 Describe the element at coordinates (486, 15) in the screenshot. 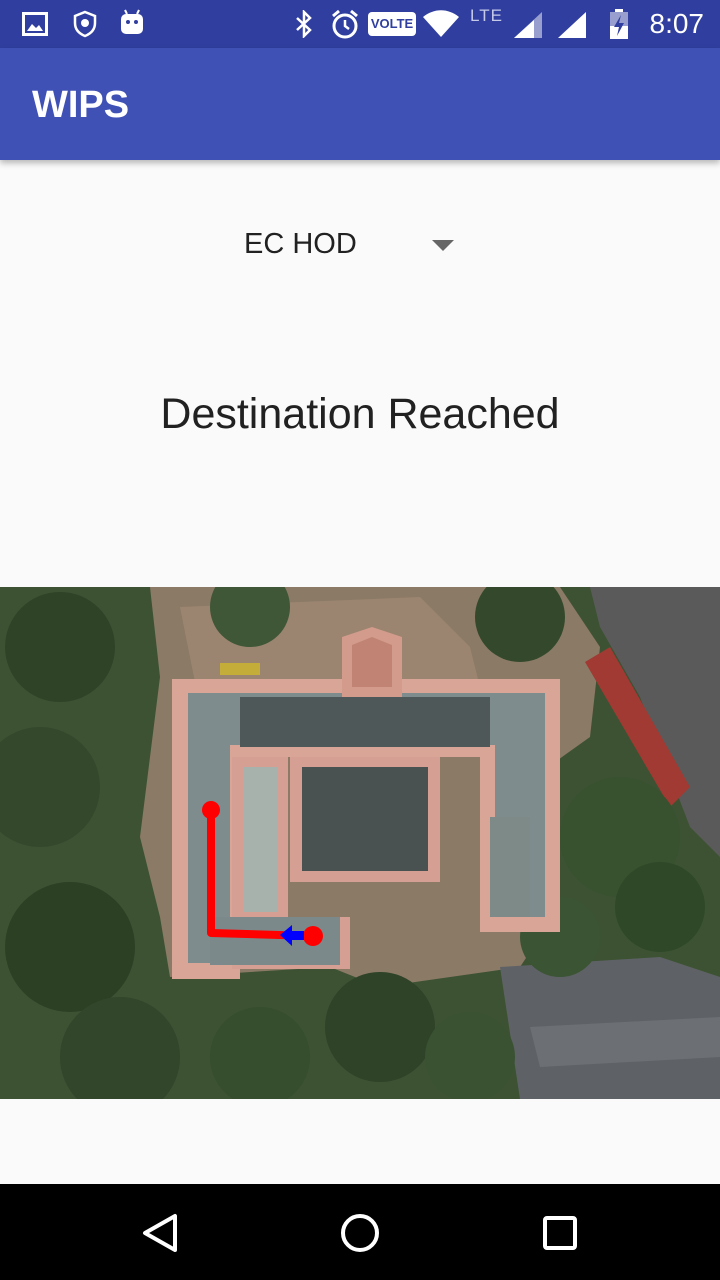

I see `network-type-label: LTE` at that location.